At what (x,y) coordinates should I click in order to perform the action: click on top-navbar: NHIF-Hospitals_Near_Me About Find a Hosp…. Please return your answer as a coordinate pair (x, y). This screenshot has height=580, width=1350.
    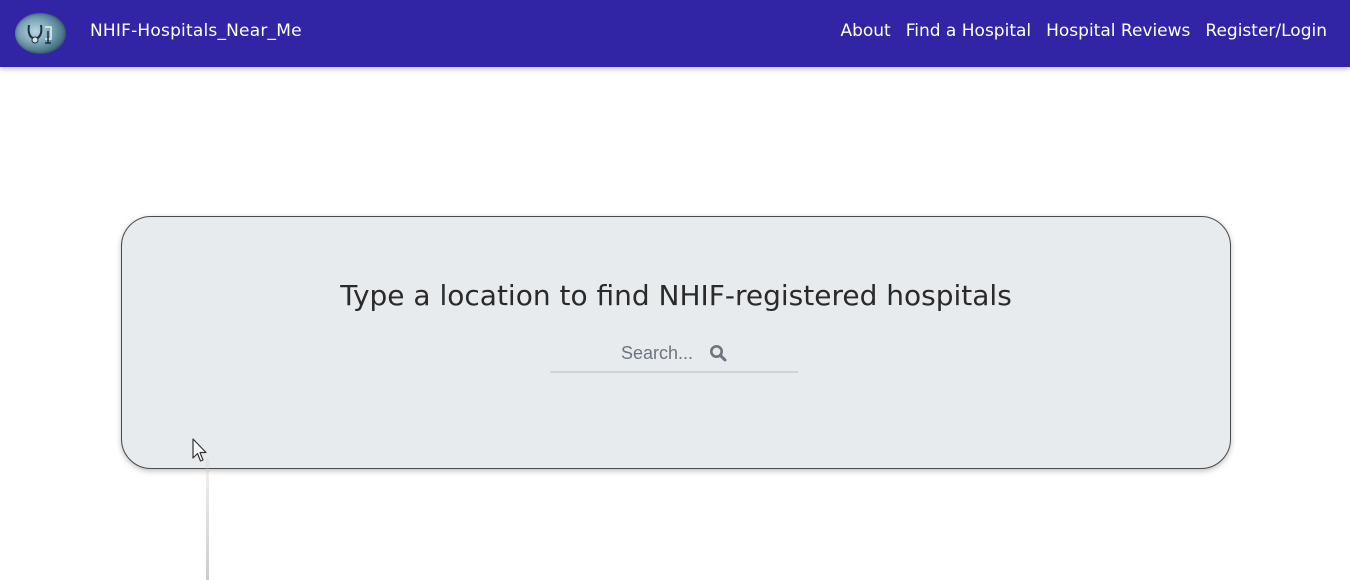
    Looking at the image, I should click on (675, 33).